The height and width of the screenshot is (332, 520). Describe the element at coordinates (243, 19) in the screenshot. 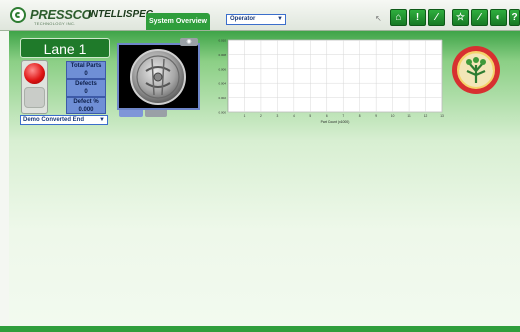

I see `role-select-value: Operator` at that location.